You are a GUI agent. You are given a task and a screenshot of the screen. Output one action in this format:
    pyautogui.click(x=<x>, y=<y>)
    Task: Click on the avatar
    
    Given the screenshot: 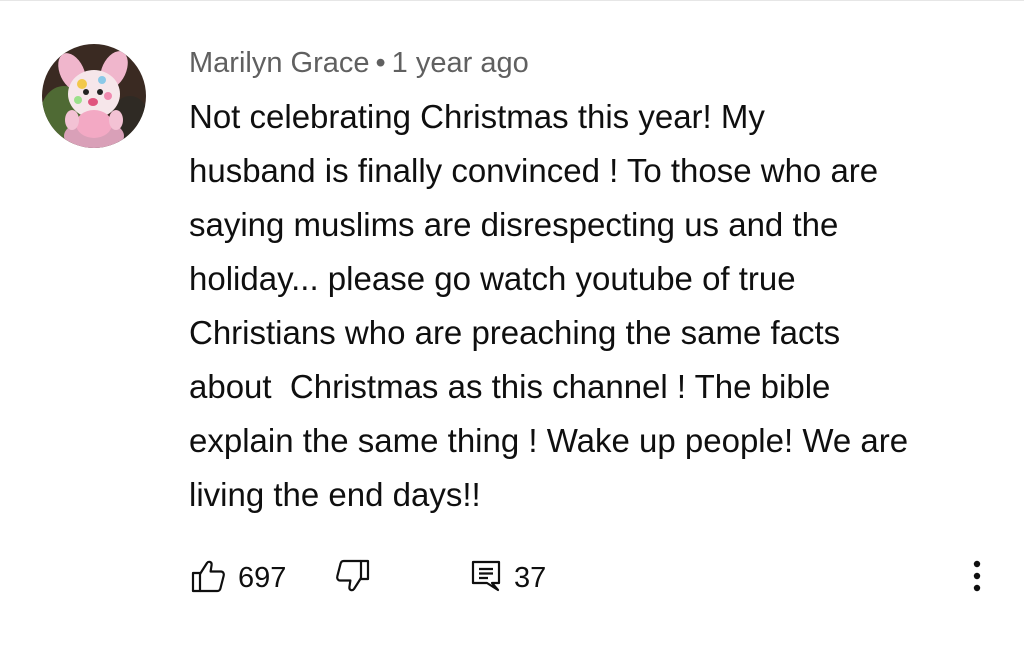 What is the action you would take?
    pyautogui.click(x=94, y=96)
    